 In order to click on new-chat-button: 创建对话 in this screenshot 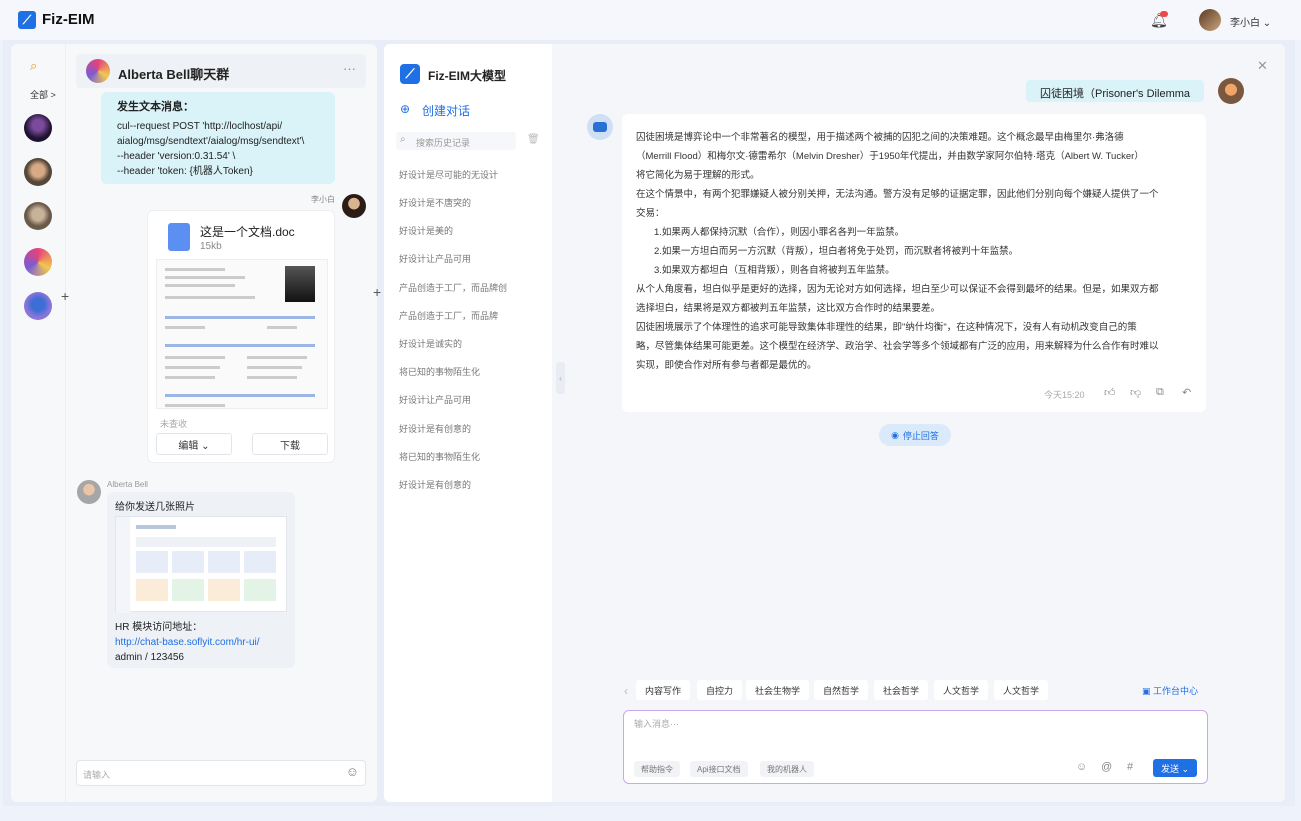, I will do `click(446, 110)`.